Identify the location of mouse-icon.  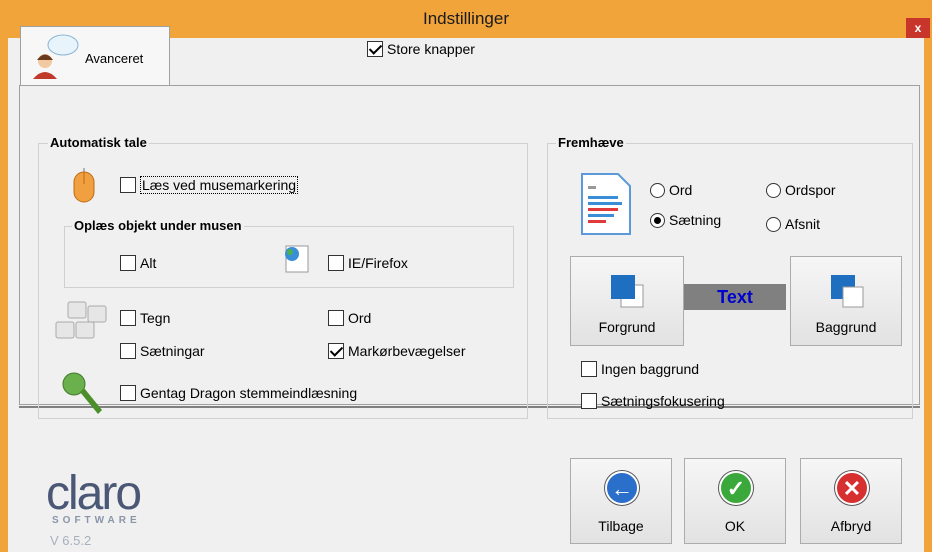
(84, 185).